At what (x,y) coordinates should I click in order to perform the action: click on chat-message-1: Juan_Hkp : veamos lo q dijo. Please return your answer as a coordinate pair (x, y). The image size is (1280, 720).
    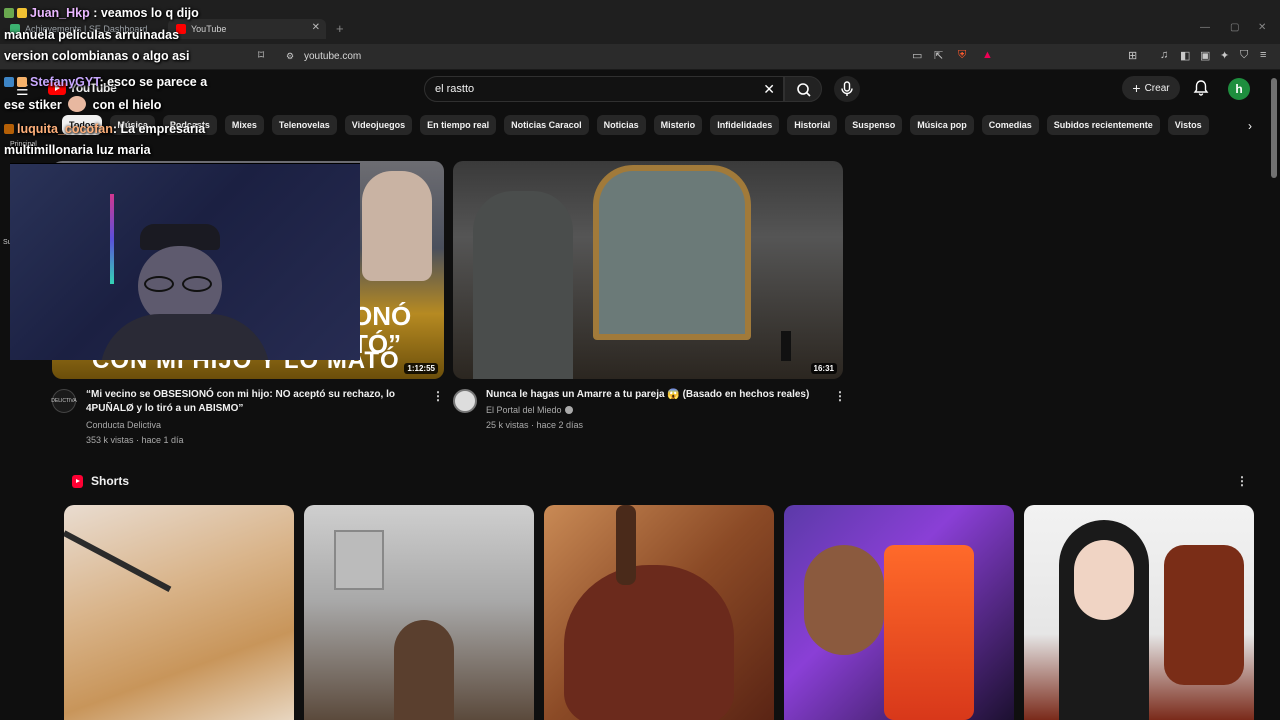
    Looking at the image, I should click on (101, 13).